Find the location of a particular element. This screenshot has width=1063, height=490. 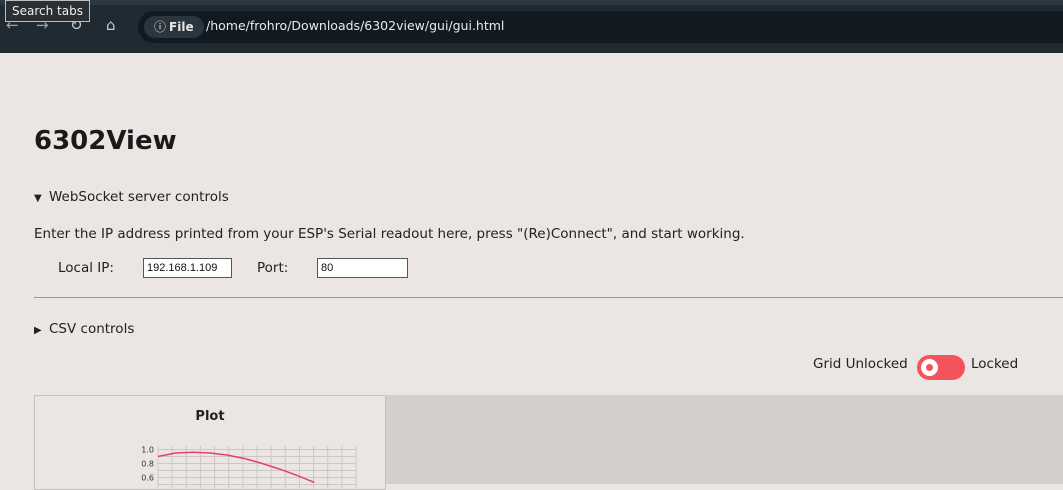

csv-summary-label: CSV controls is located at coordinates (92, 329).